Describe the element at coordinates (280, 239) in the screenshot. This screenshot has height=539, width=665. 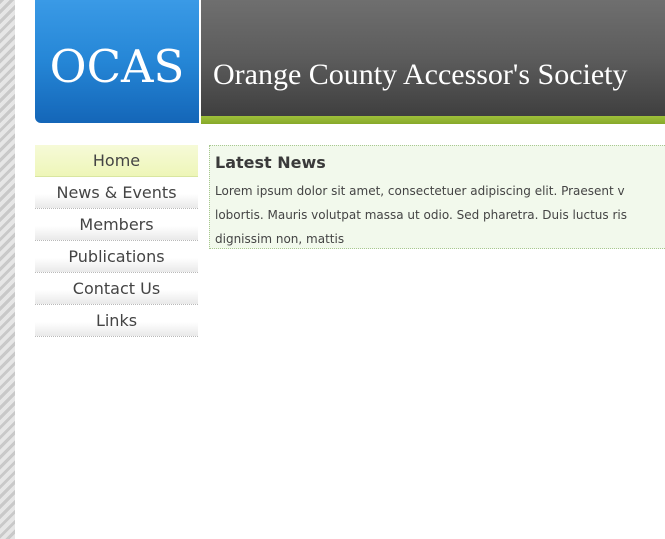
I see `news-line: dignissim non, mattis` at that location.